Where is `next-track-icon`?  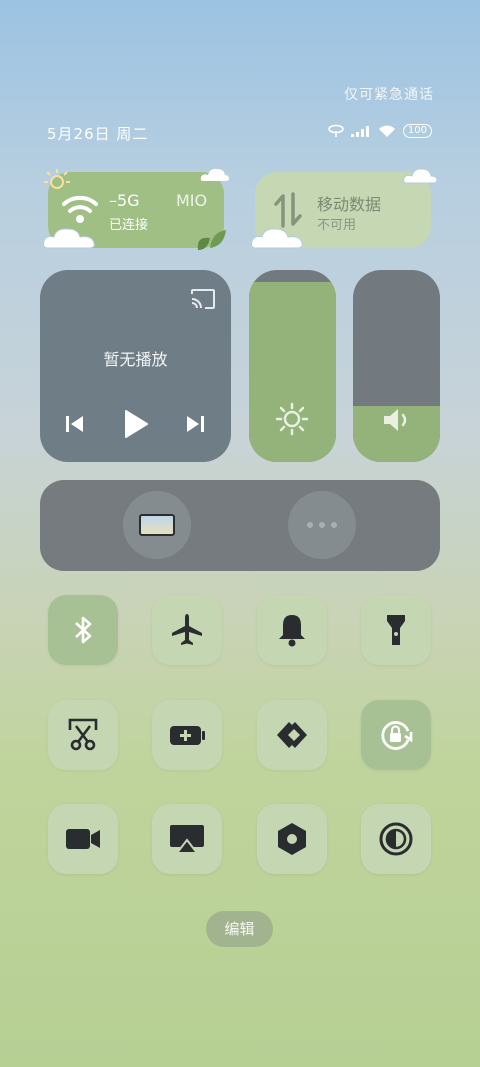
next-track-icon is located at coordinates (195, 424).